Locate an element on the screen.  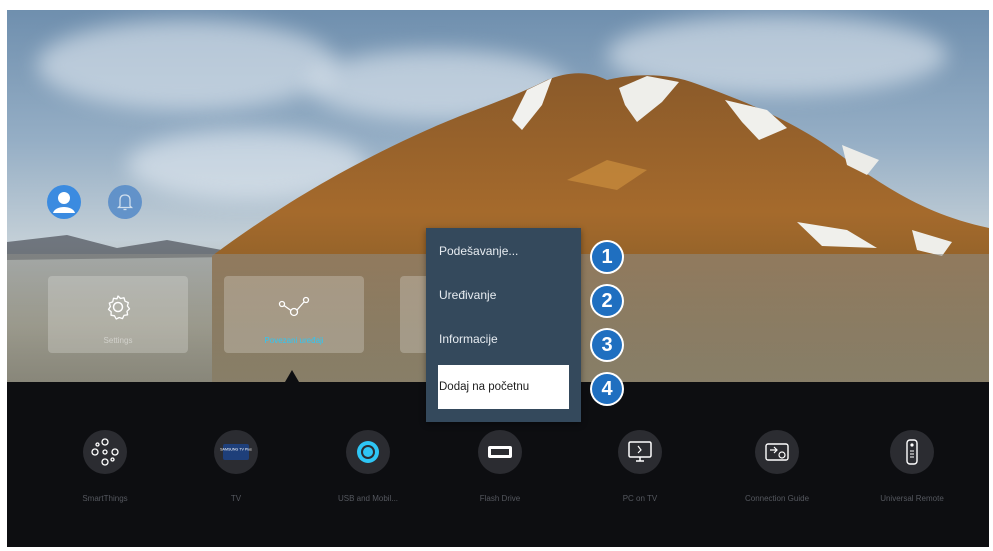
smartthings-icon is located at coordinates (105, 452).